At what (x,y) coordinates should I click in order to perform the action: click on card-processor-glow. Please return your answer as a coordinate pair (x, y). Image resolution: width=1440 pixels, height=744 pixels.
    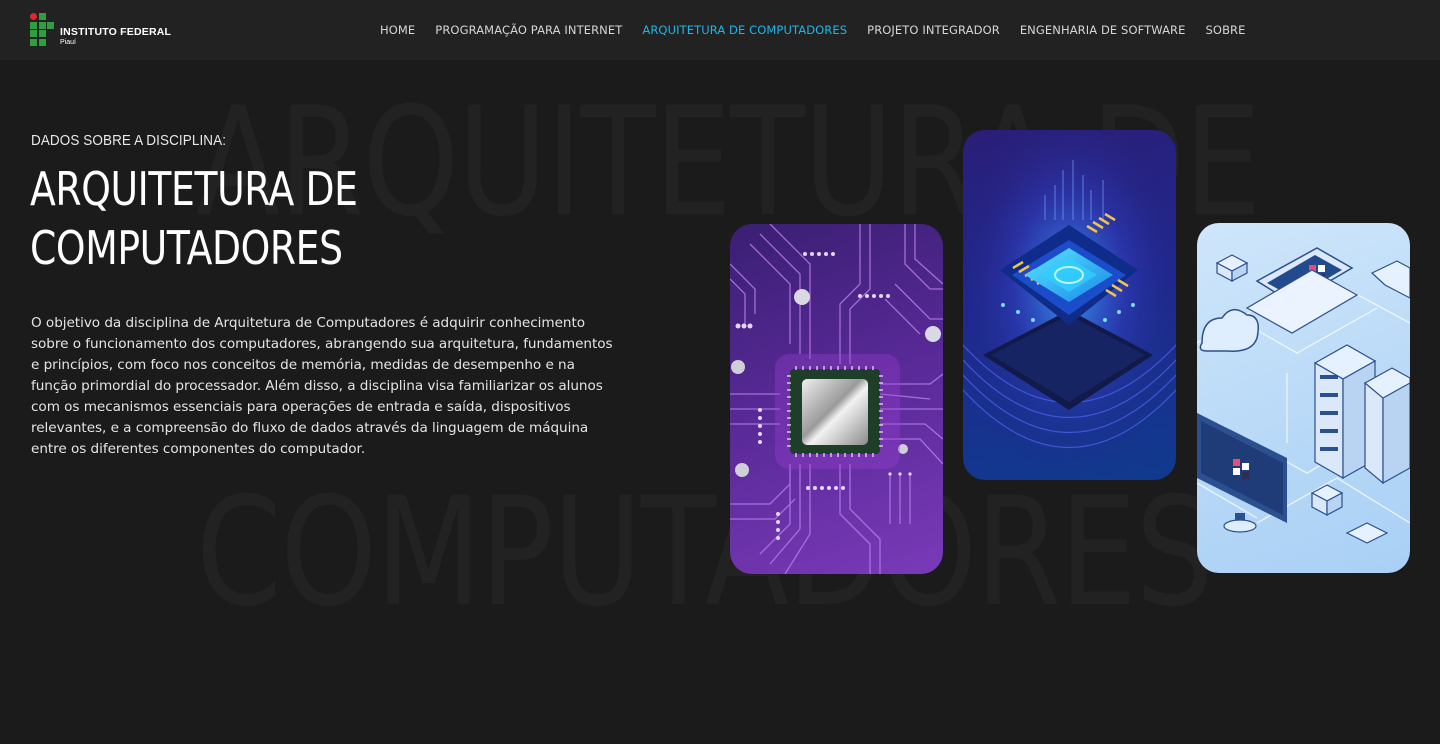
    Looking at the image, I should click on (1069, 305).